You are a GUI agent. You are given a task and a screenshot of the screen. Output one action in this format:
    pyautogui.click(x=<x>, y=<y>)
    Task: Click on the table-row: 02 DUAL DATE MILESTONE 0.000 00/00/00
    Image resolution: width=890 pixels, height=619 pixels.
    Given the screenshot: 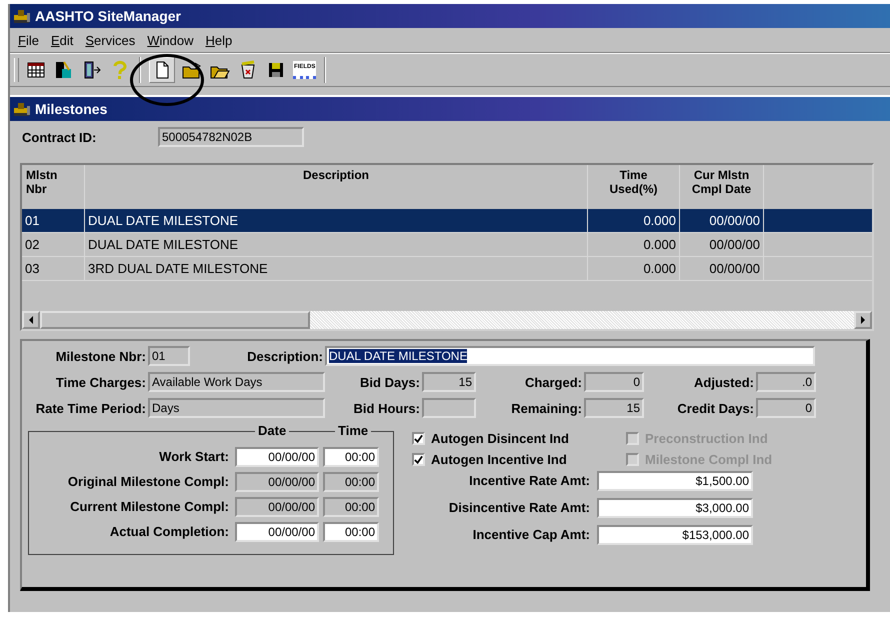 What is the action you would take?
    pyautogui.click(x=447, y=245)
    